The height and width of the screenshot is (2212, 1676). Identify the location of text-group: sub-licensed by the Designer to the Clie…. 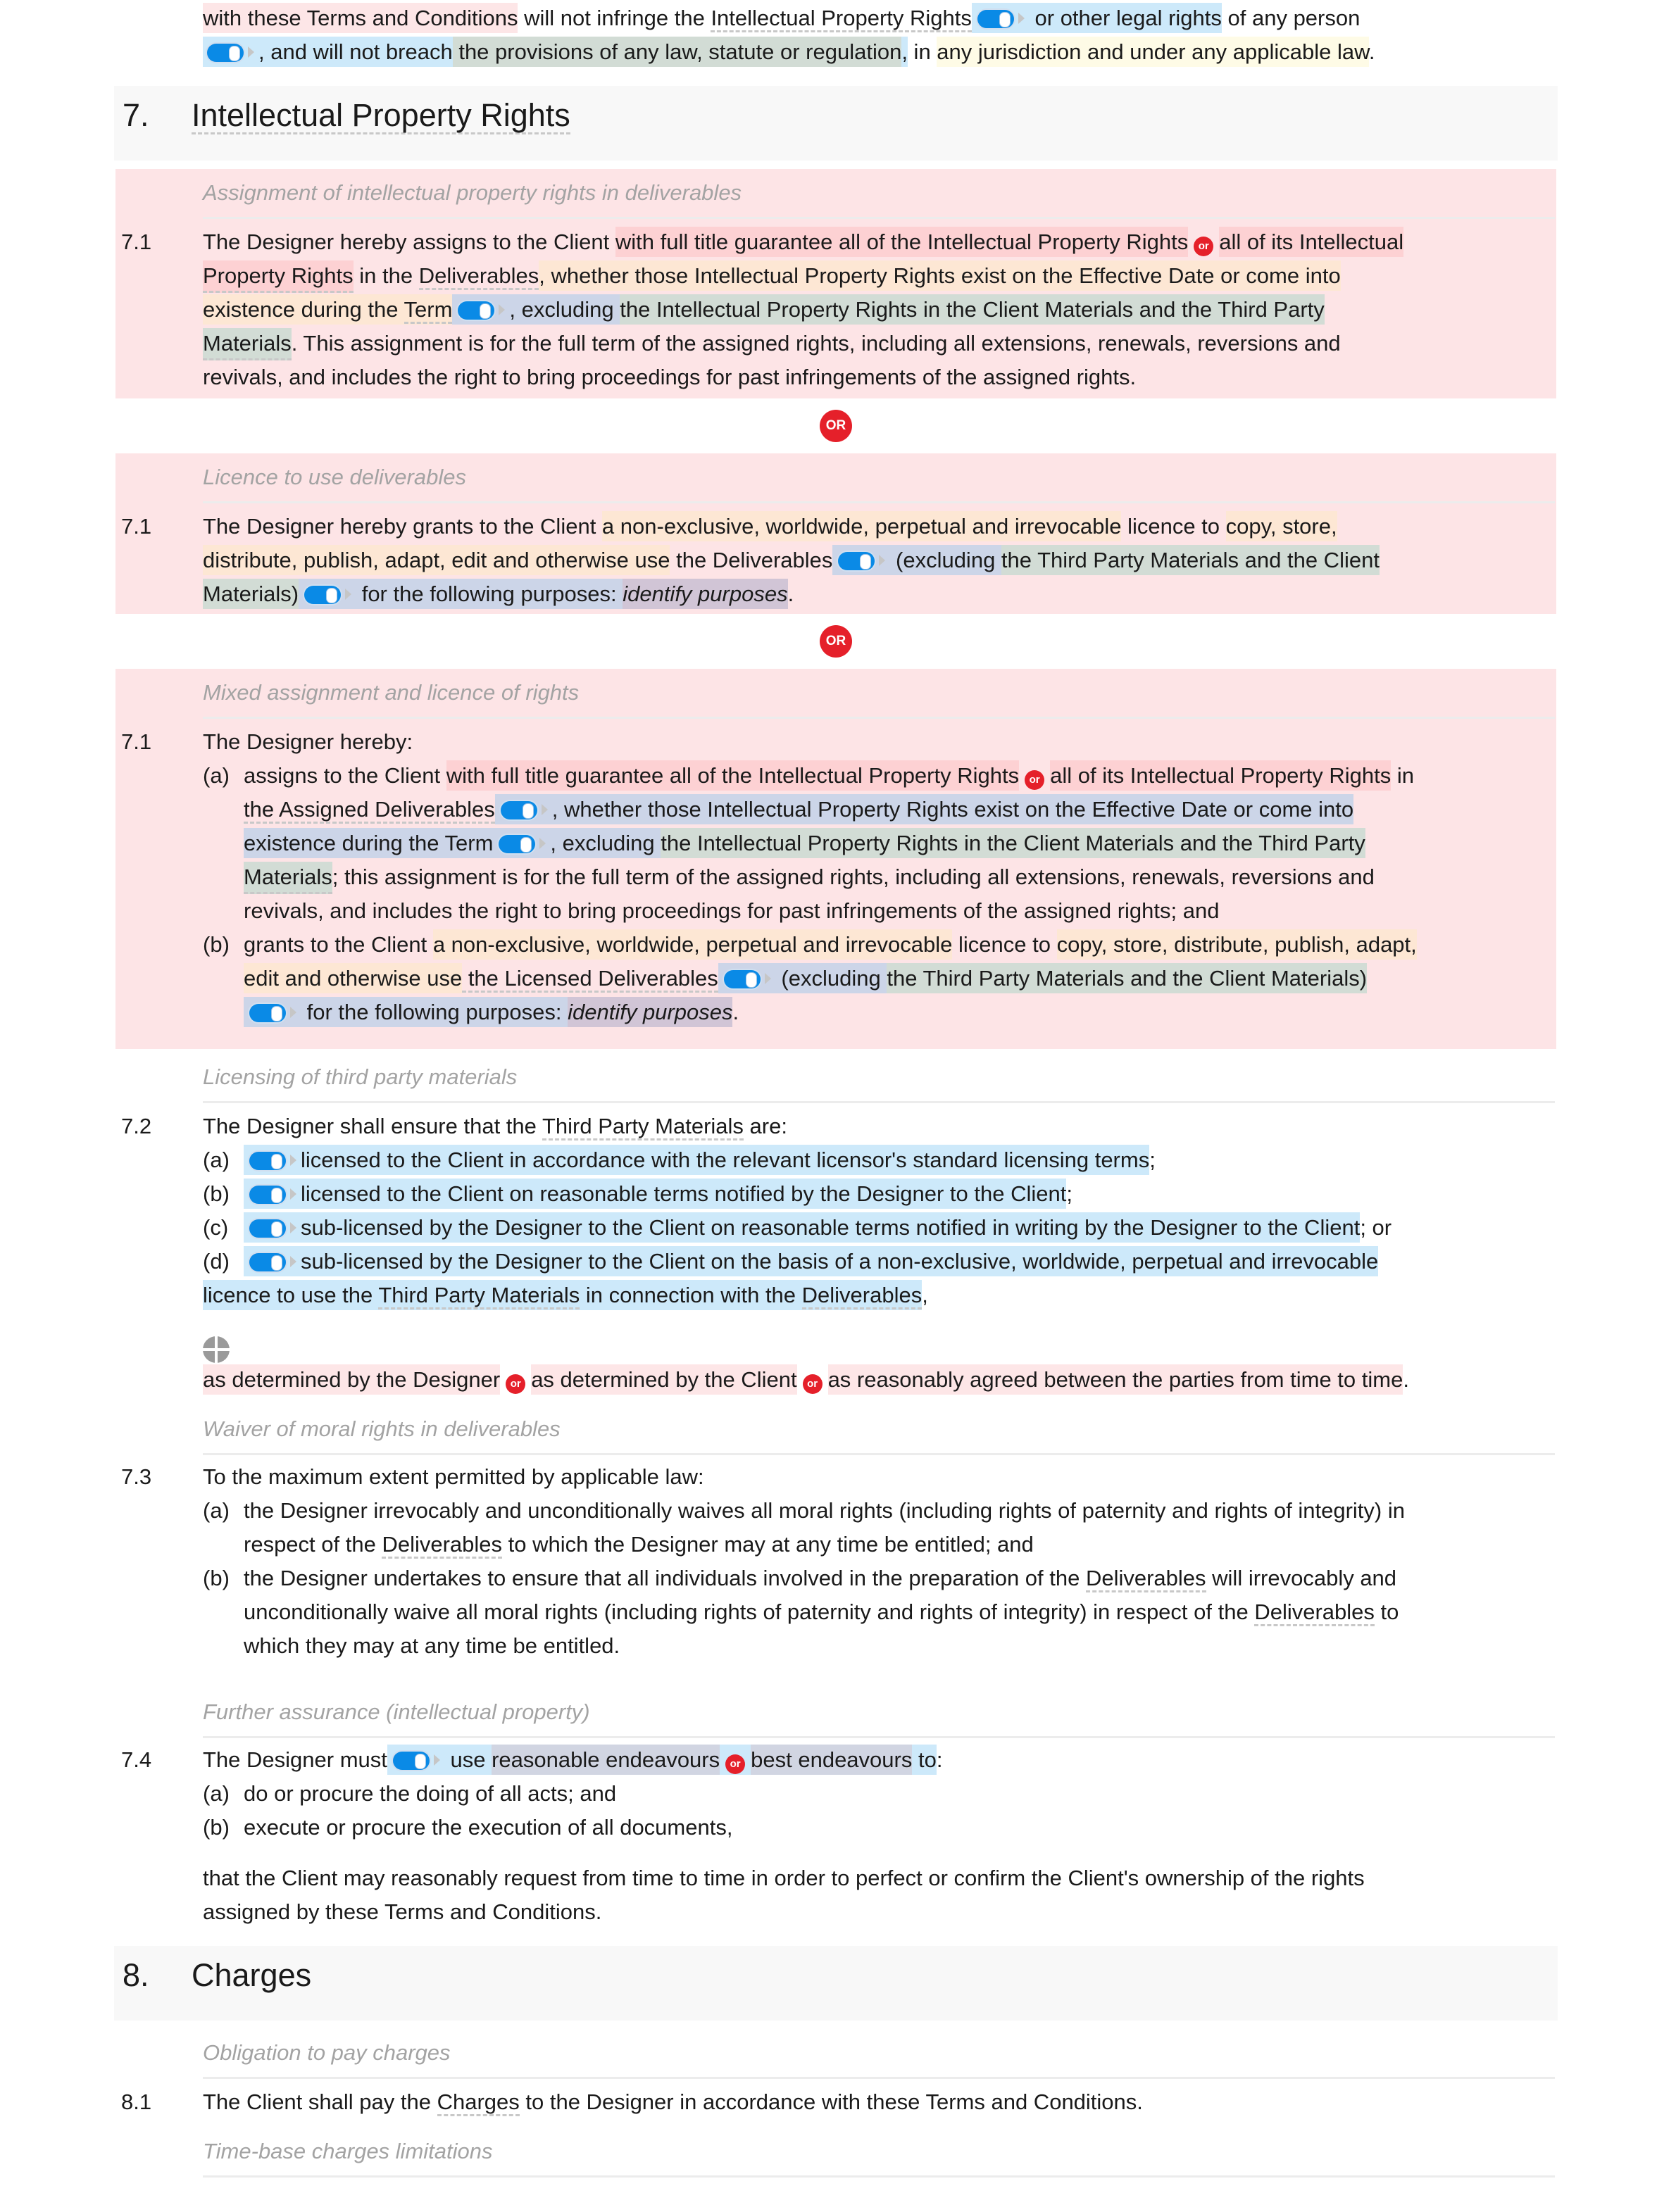
(803, 1227).